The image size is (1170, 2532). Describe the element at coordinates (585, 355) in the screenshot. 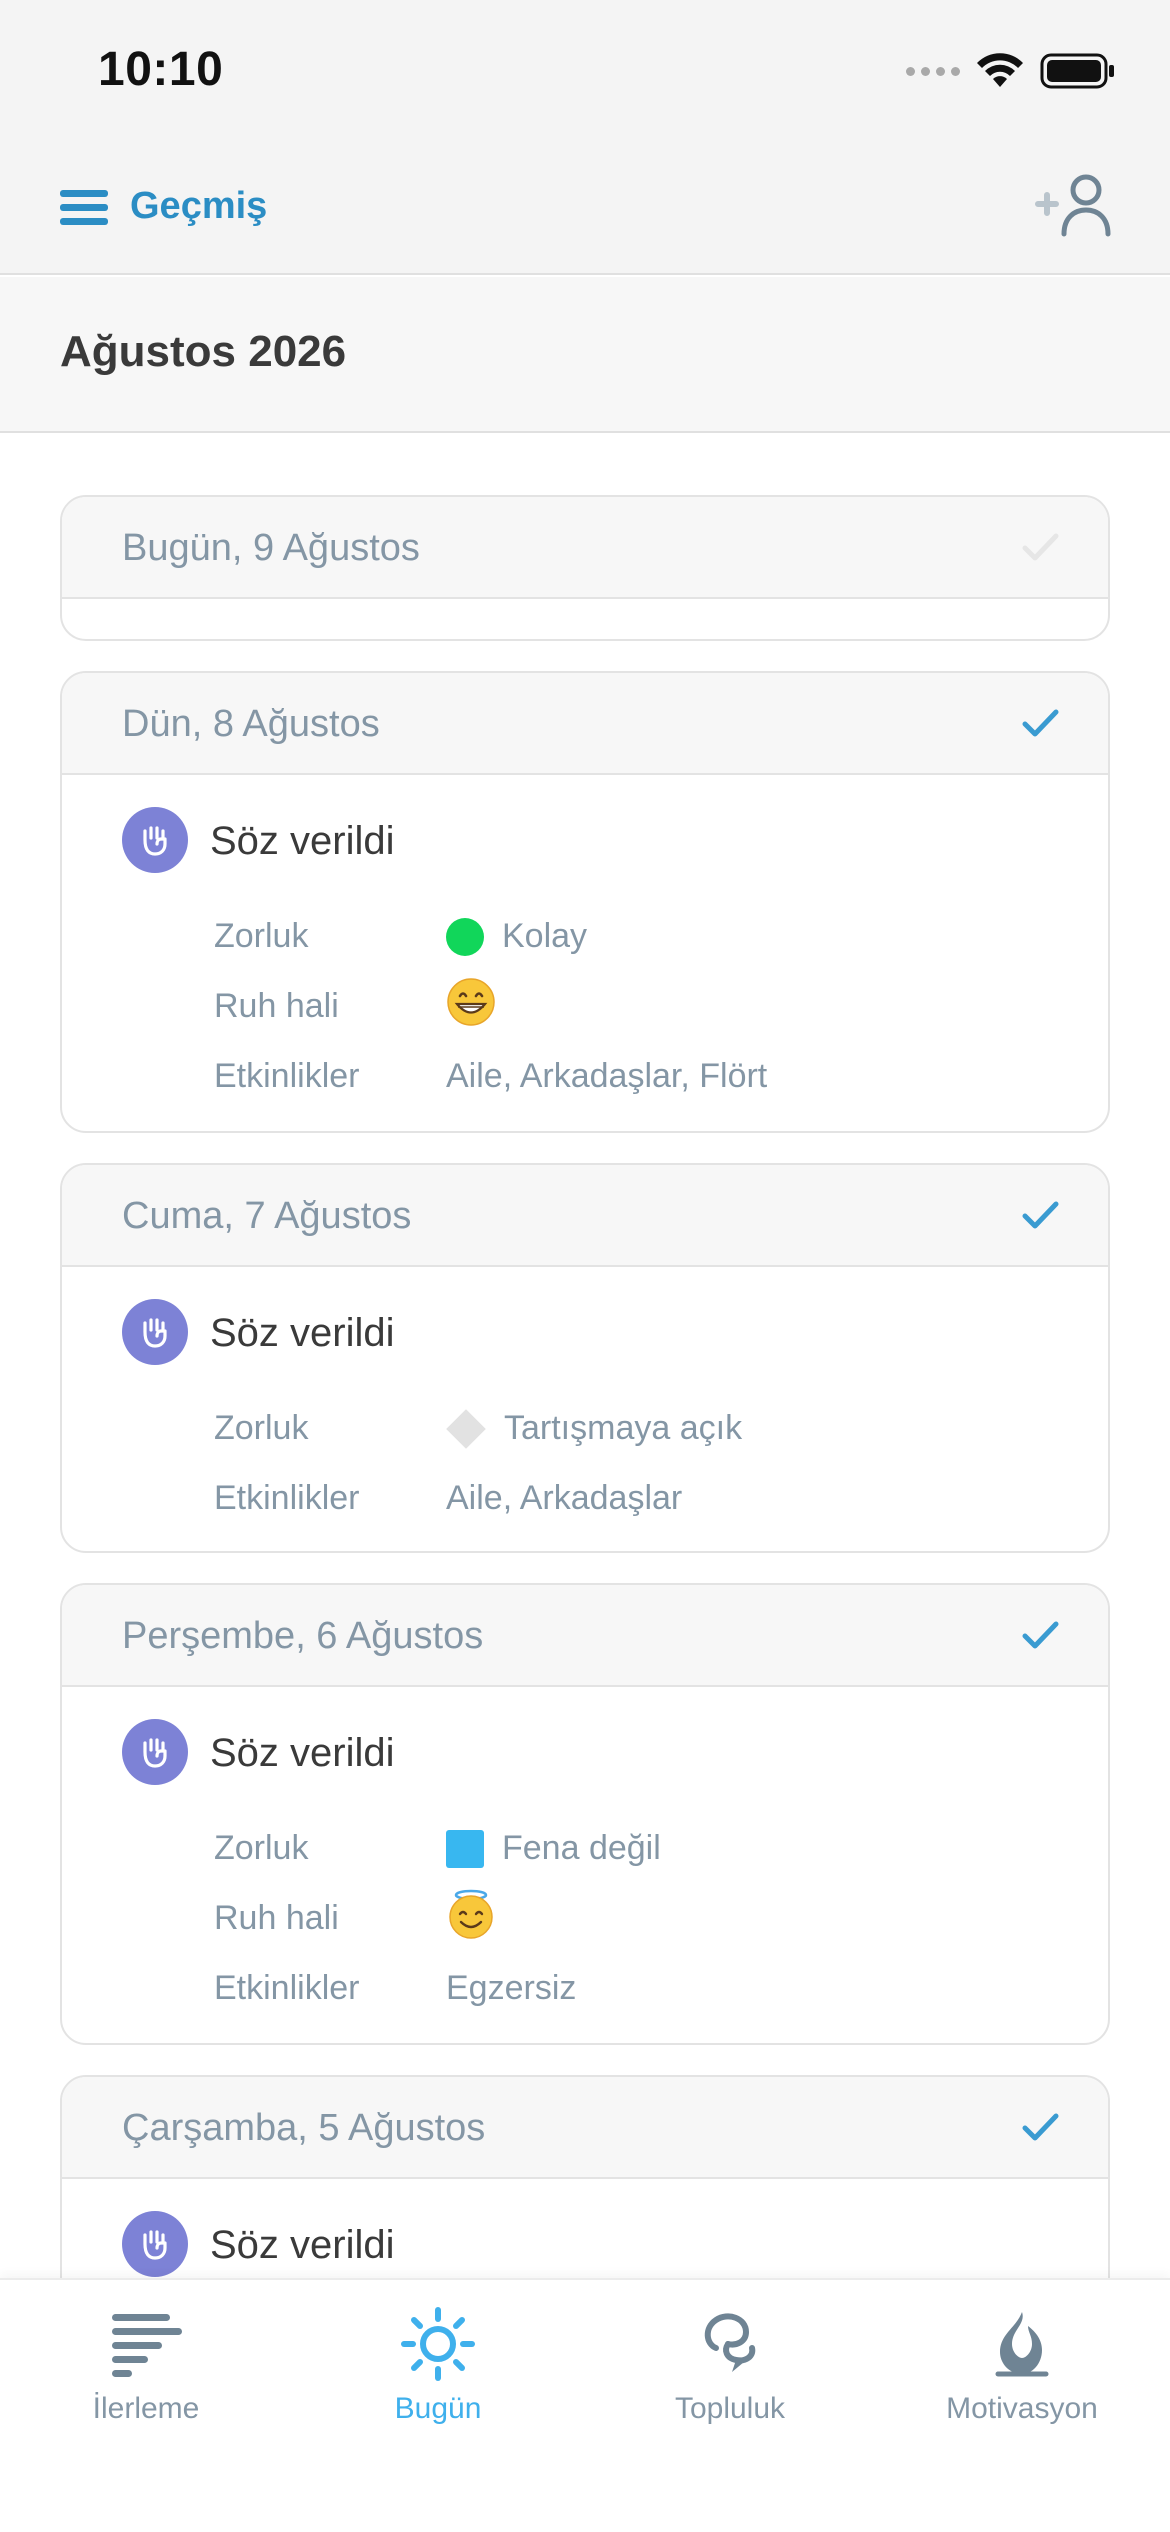

I see `month-header: Ağustos 2026` at that location.